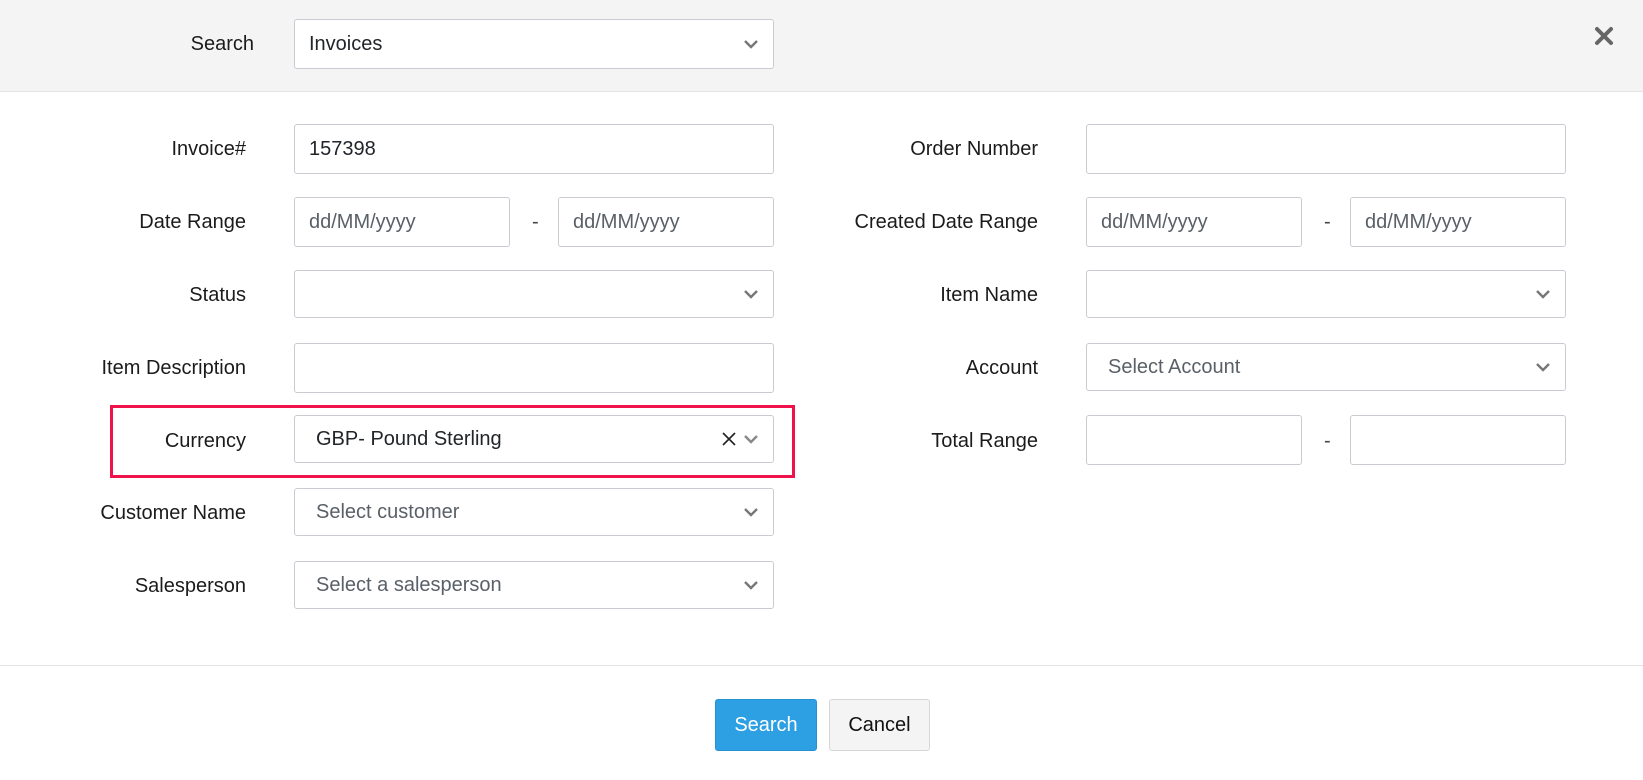 The height and width of the screenshot is (780, 1643). What do you see at coordinates (409, 585) in the screenshot?
I see `salesperson-placeholder: Select a salesperson` at bounding box center [409, 585].